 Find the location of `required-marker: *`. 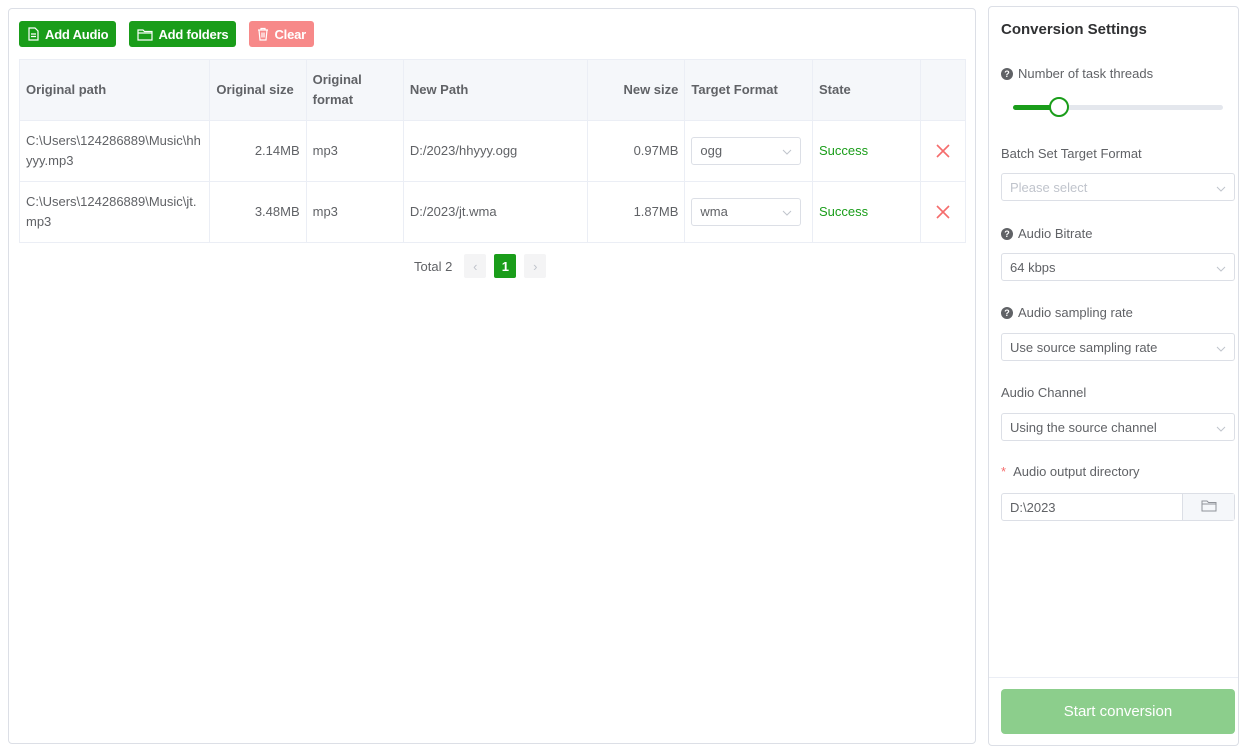

required-marker: * is located at coordinates (1004, 471).